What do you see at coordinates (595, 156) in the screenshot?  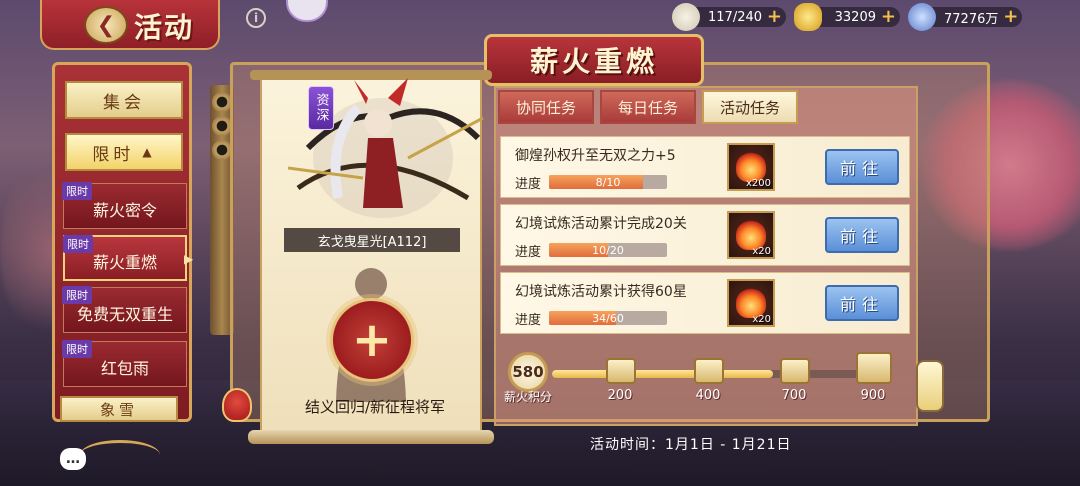 I see `task-title: 御煌孙权升至无双之力+5` at bounding box center [595, 156].